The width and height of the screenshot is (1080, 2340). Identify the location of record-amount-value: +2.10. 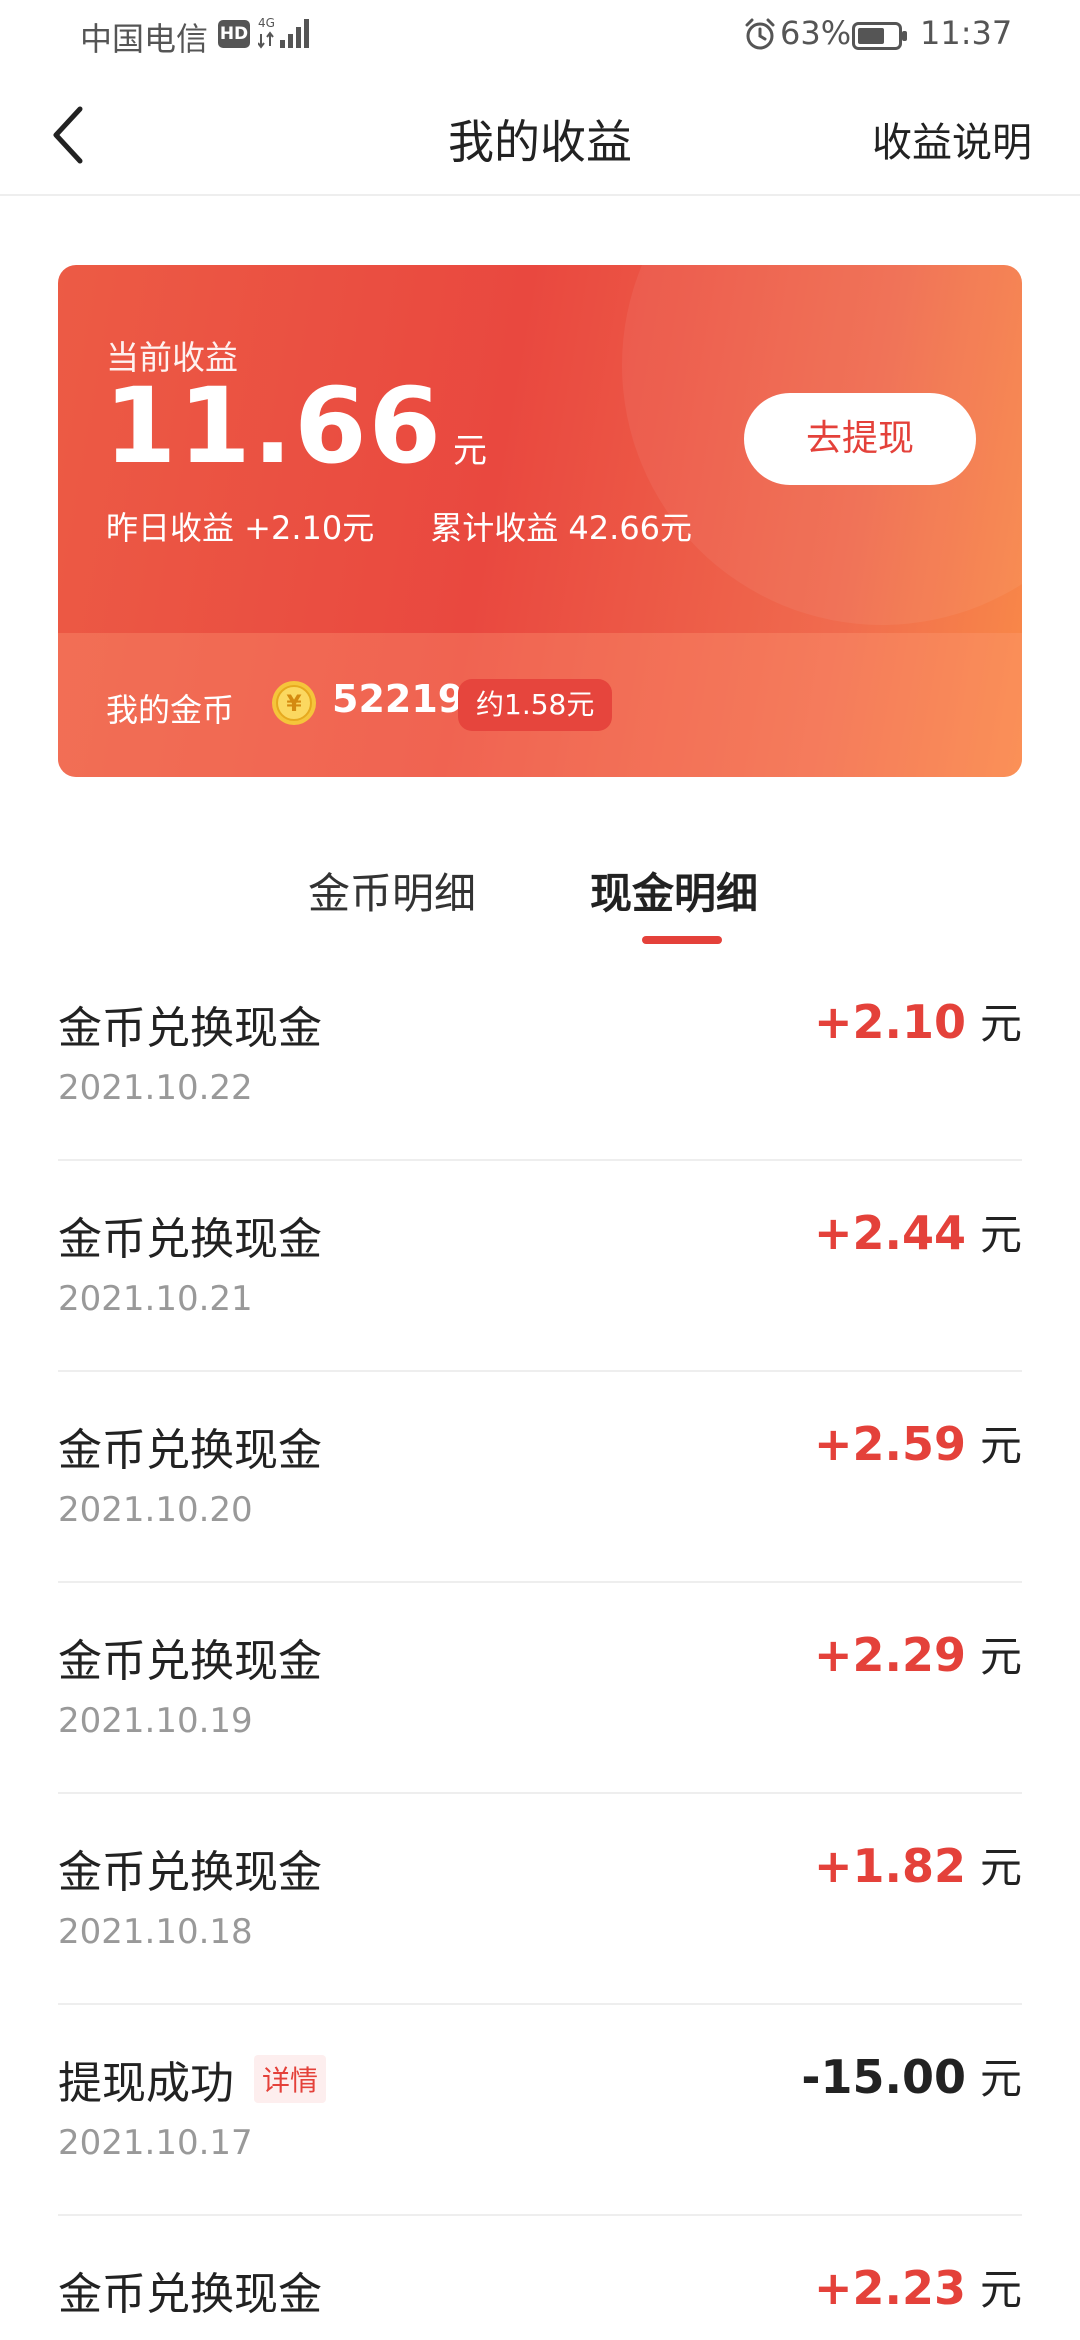
(889, 1022).